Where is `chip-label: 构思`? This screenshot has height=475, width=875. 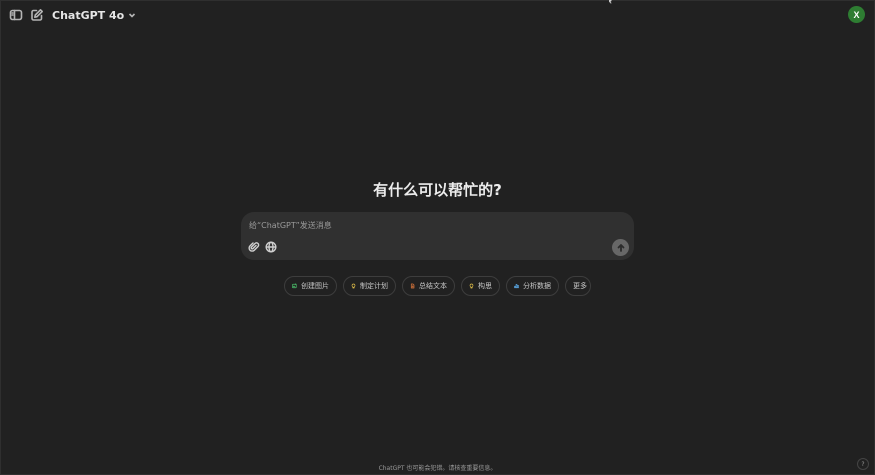 chip-label: 构思 is located at coordinates (485, 286).